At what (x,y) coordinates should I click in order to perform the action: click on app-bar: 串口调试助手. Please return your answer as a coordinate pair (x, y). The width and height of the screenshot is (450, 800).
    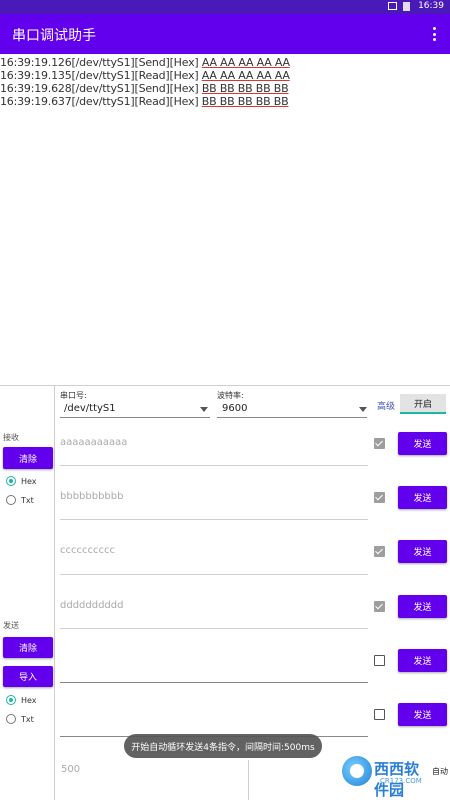
    Looking at the image, I should click on (225, 34).